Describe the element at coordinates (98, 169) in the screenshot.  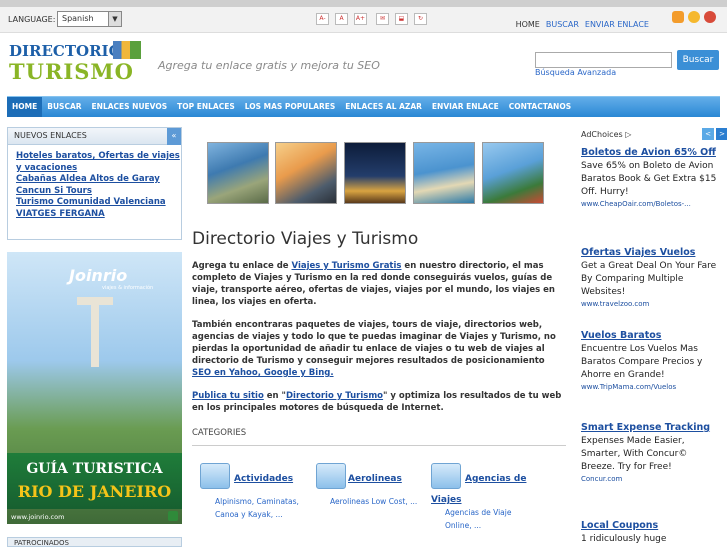
I see `new-link-item: y vacaciones` at that location.